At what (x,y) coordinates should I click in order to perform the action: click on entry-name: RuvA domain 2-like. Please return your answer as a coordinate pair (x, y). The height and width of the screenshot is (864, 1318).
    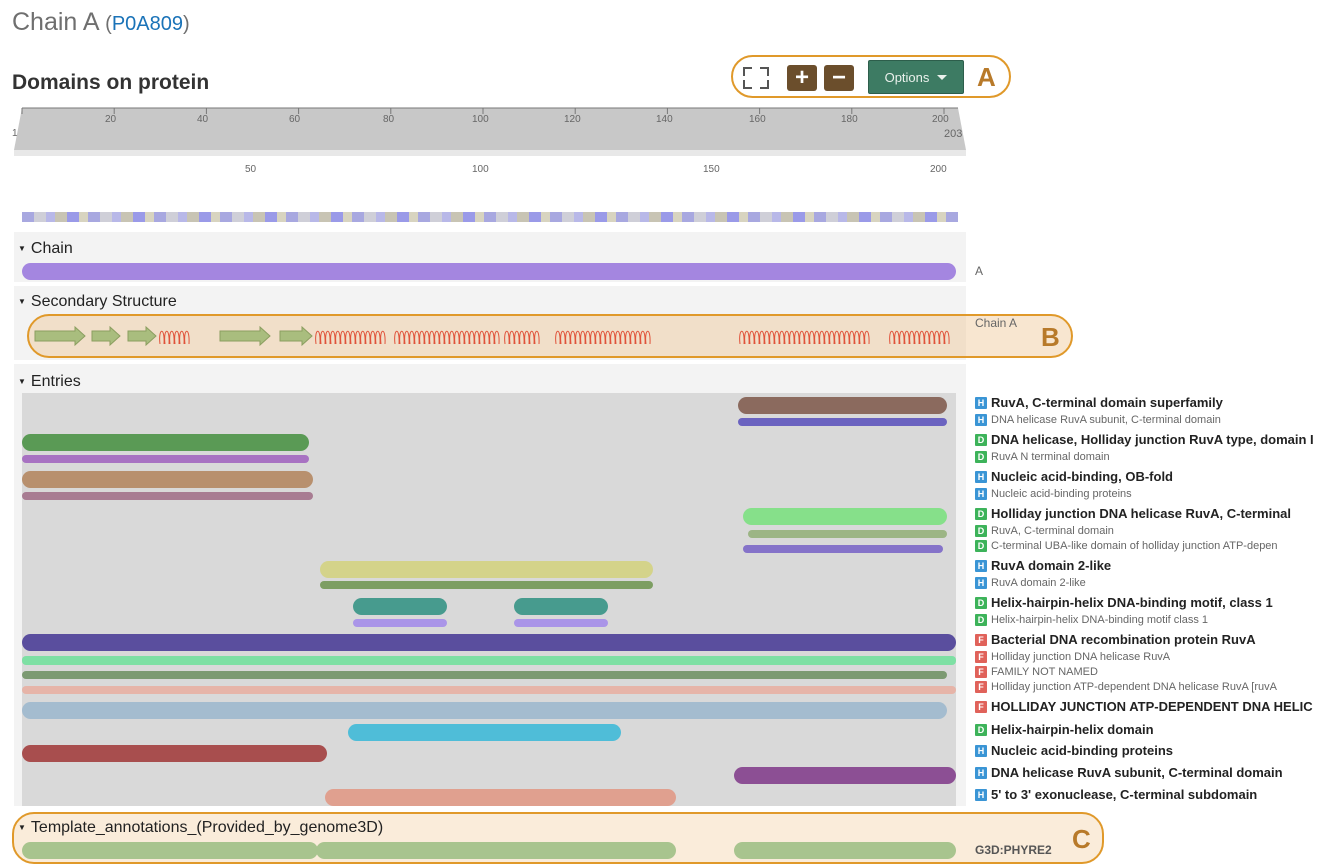
    Looking at the image, I should click on (1051, 565).